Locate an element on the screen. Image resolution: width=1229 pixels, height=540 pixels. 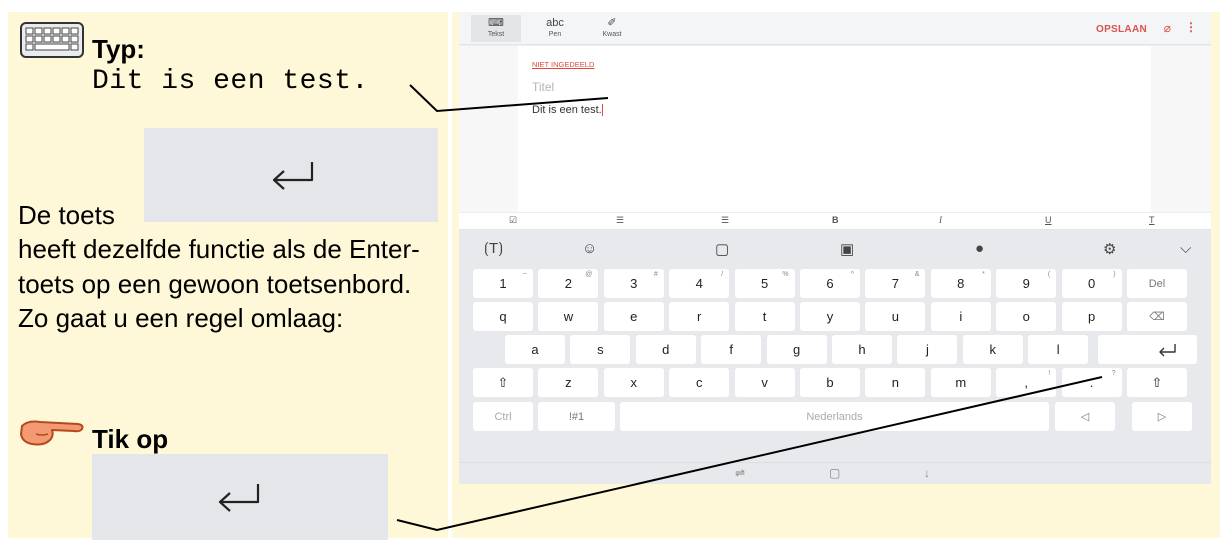
cursor-right-key: ▷ is located at coordinates (1162, 416).